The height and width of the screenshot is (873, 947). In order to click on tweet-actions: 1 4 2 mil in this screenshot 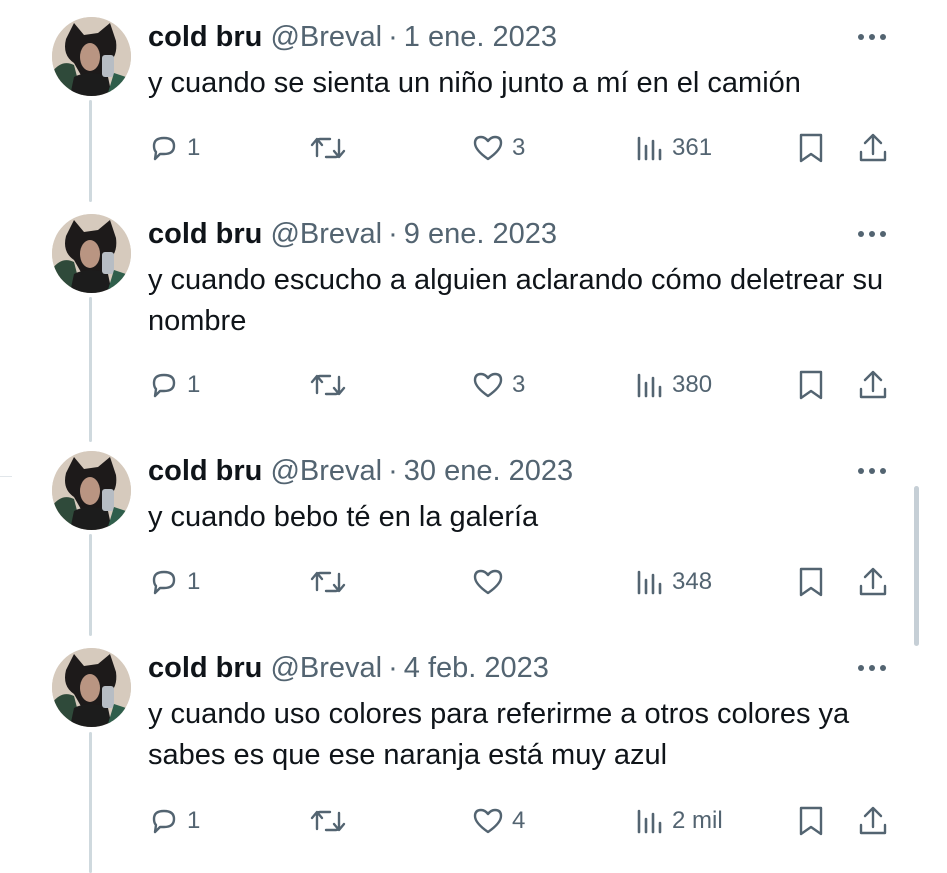, I will do `click(455, 821)`.